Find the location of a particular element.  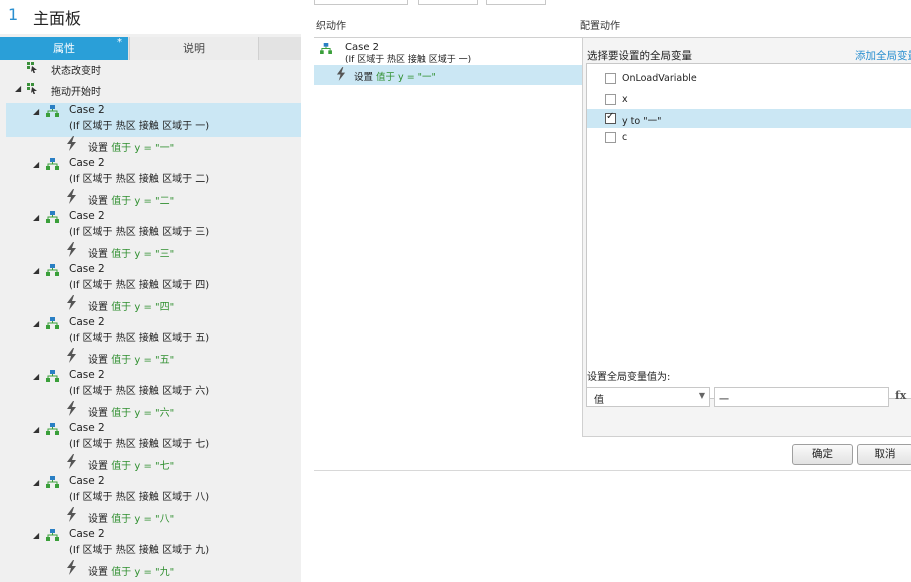

case-row: ◢ Case 2 (If 区域于 热区 接触 区域于 五) is located at coordinates (153, 332).